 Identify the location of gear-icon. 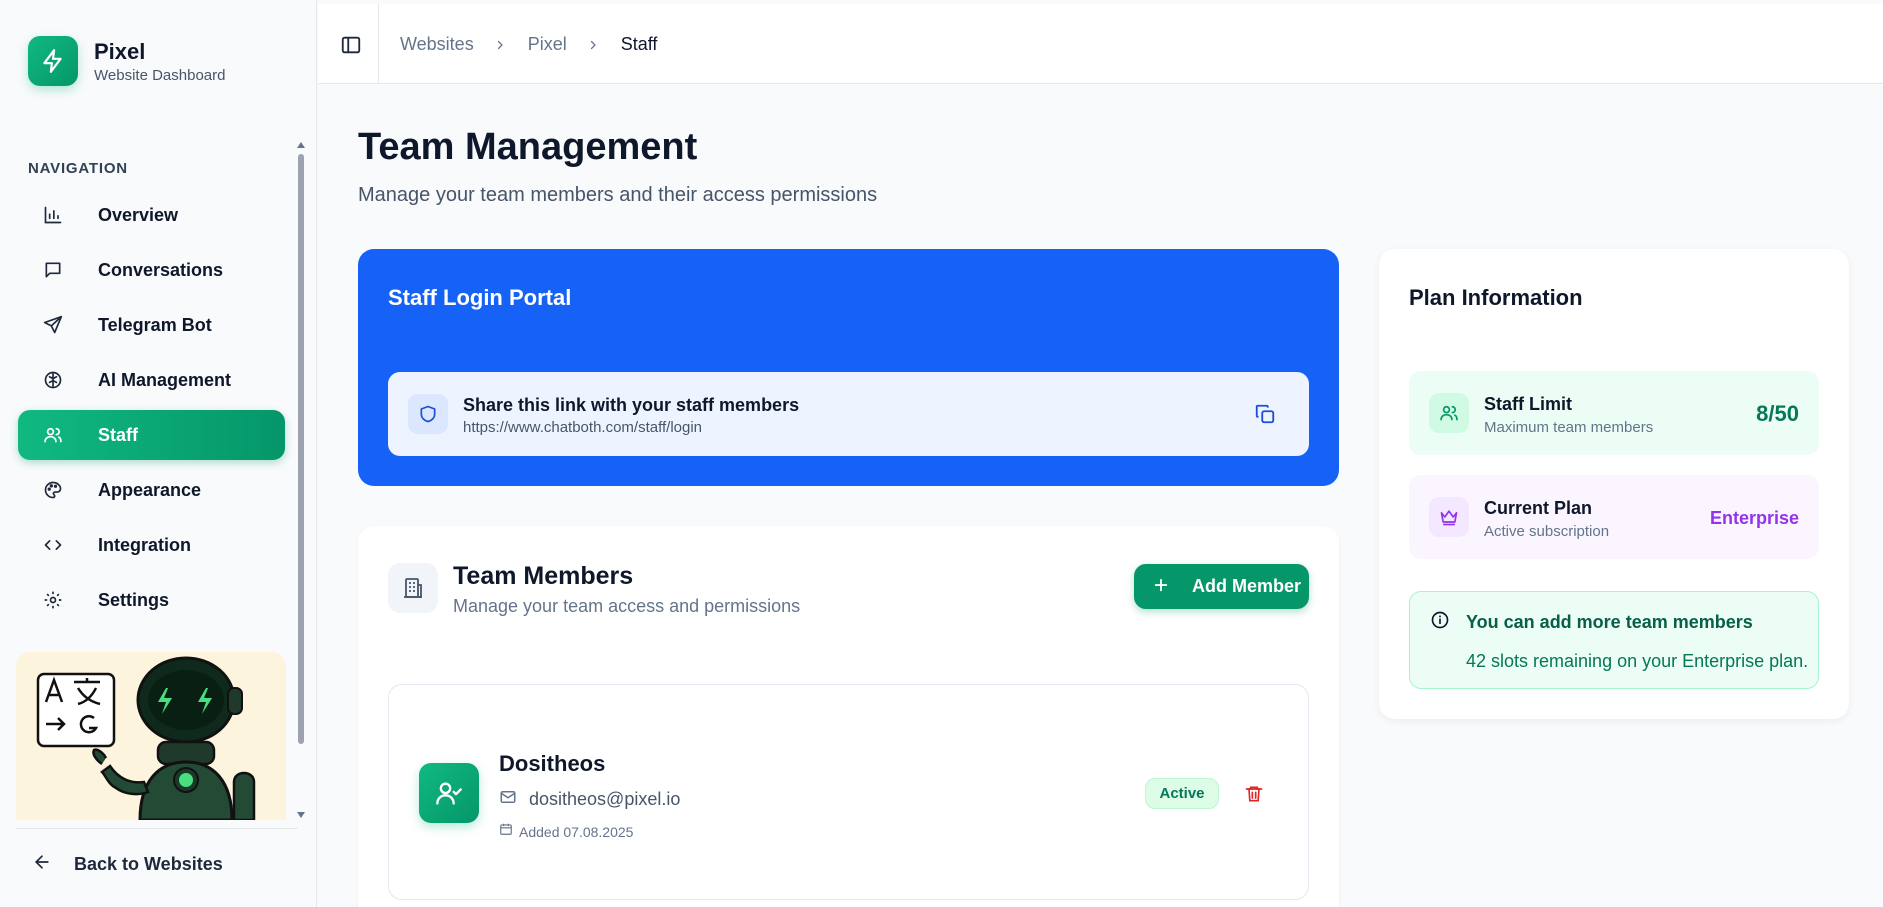
(53, 600).